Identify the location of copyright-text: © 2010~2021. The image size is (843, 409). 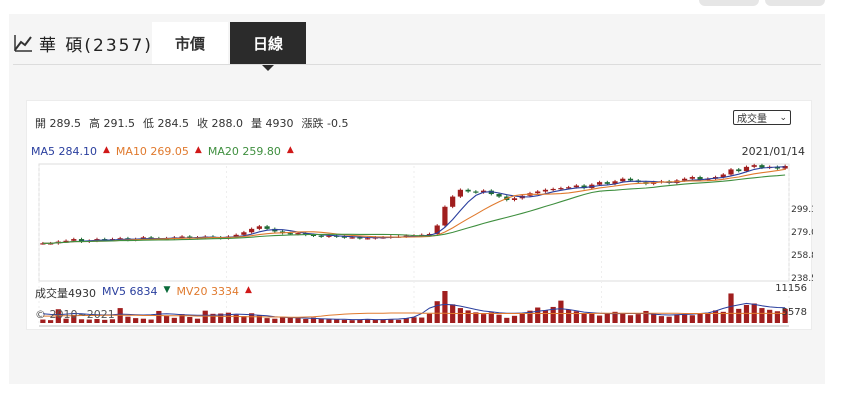
(75, 314).